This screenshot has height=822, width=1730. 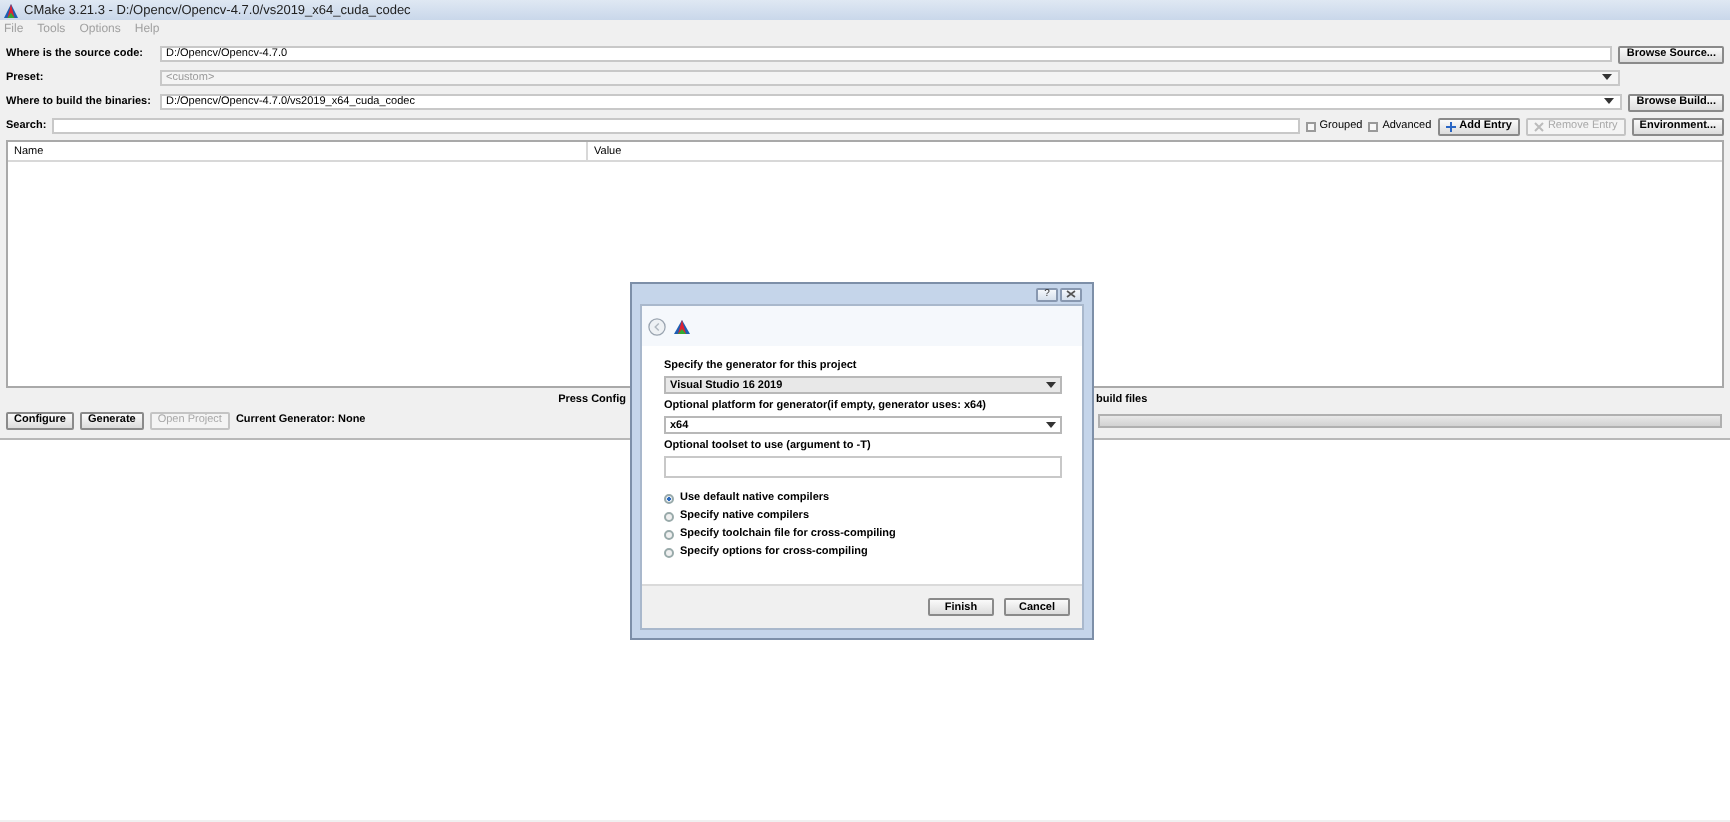 I want to click on plus-icon, so click(x=1450, y=126).